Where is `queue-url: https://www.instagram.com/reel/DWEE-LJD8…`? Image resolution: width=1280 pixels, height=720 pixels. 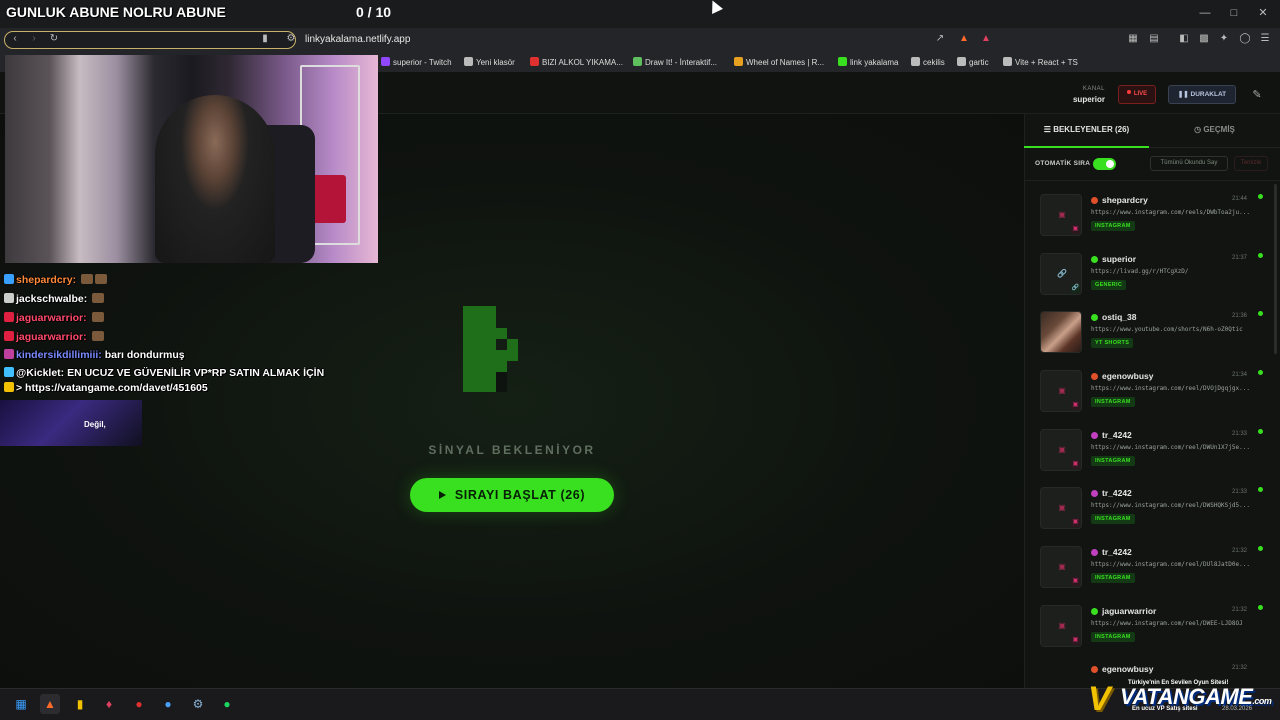 queue-url: https://www.instagram.com/reel/DWEE-LJD8… is located at coordinates (1179, 623).